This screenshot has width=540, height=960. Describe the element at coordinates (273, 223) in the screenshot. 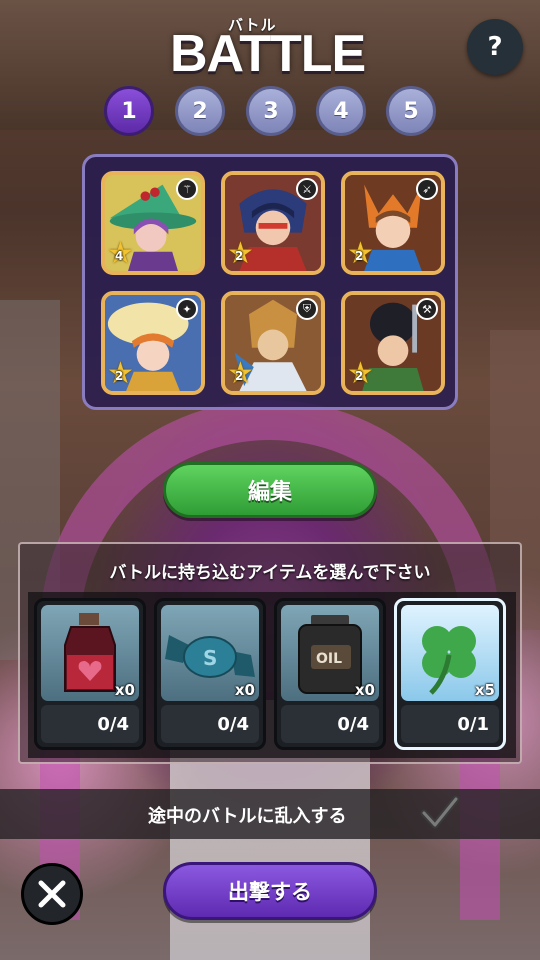

I see `character-slot-2: ⚔ ★ 2` at that location.